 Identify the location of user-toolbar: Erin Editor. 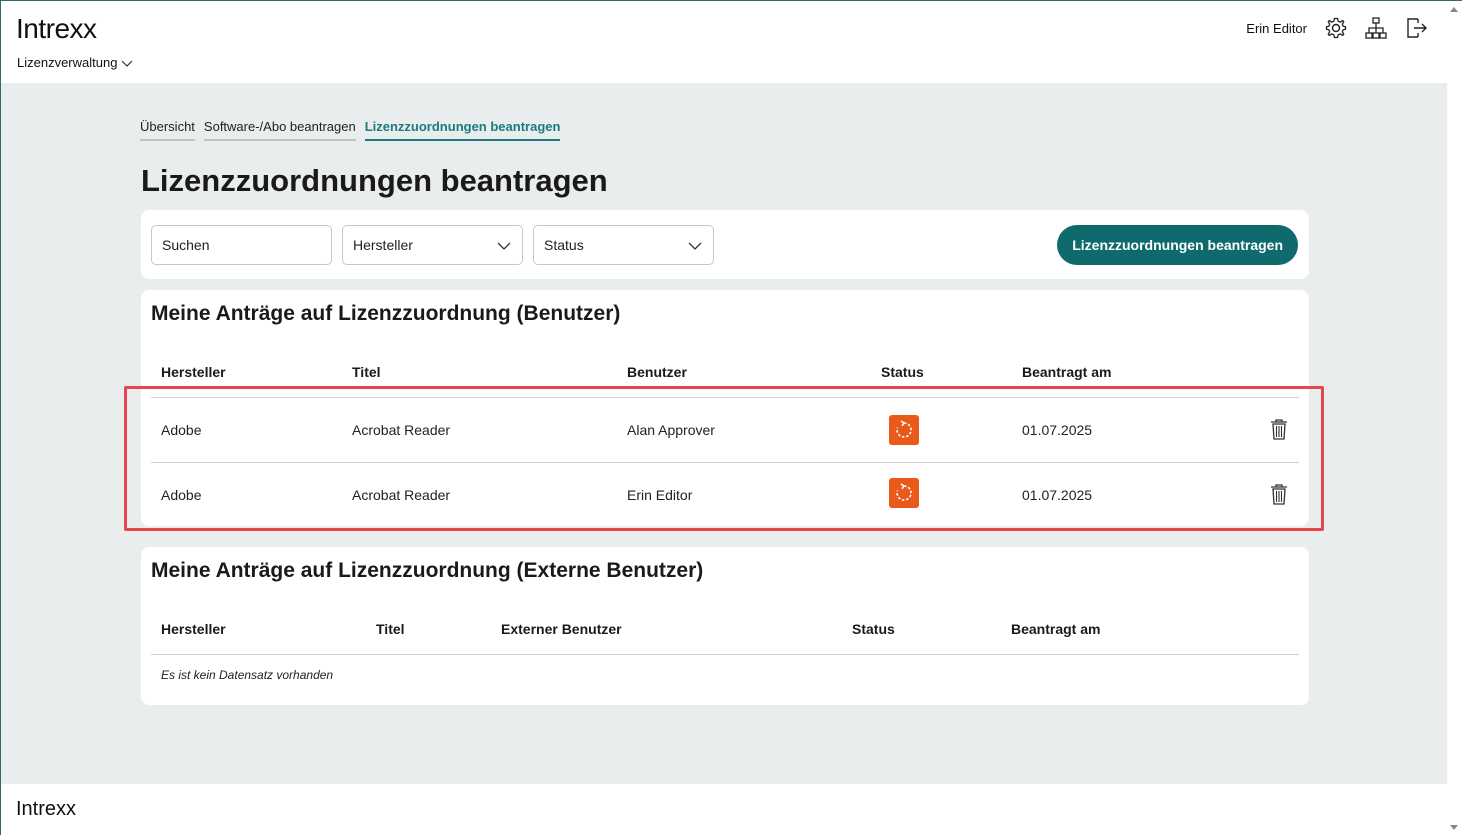
(1337, 28).